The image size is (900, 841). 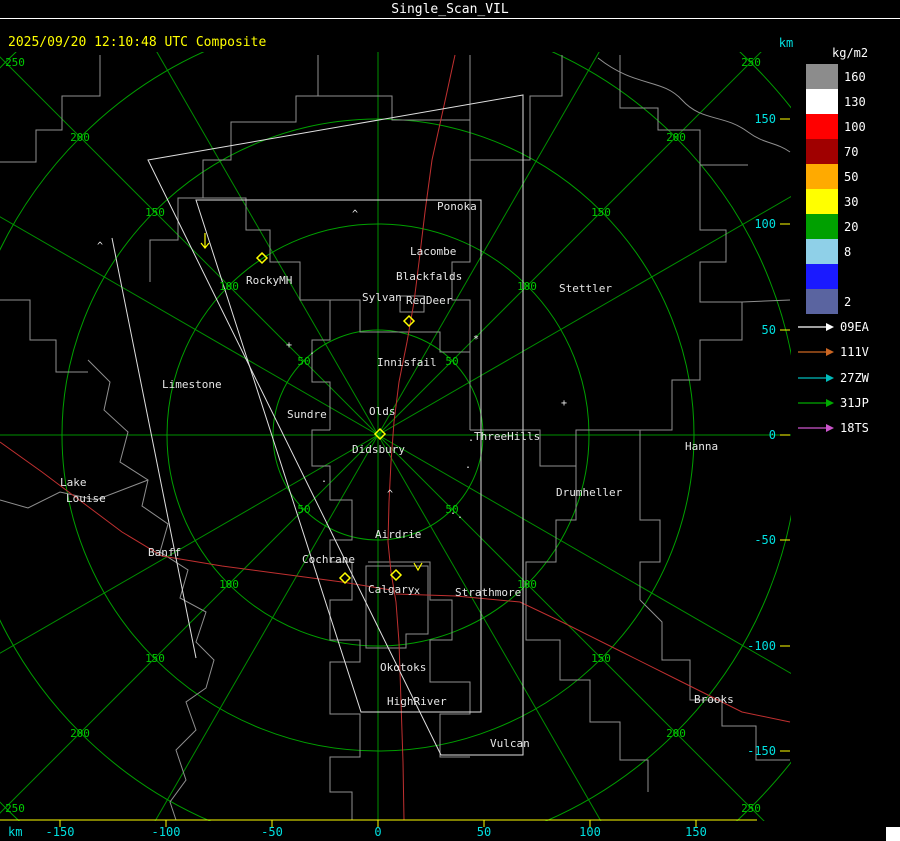 What do you see at coordinates (429, 276) in the screenshot?
I see `city-label: Blackfalds` at bounding box center [429, 276].